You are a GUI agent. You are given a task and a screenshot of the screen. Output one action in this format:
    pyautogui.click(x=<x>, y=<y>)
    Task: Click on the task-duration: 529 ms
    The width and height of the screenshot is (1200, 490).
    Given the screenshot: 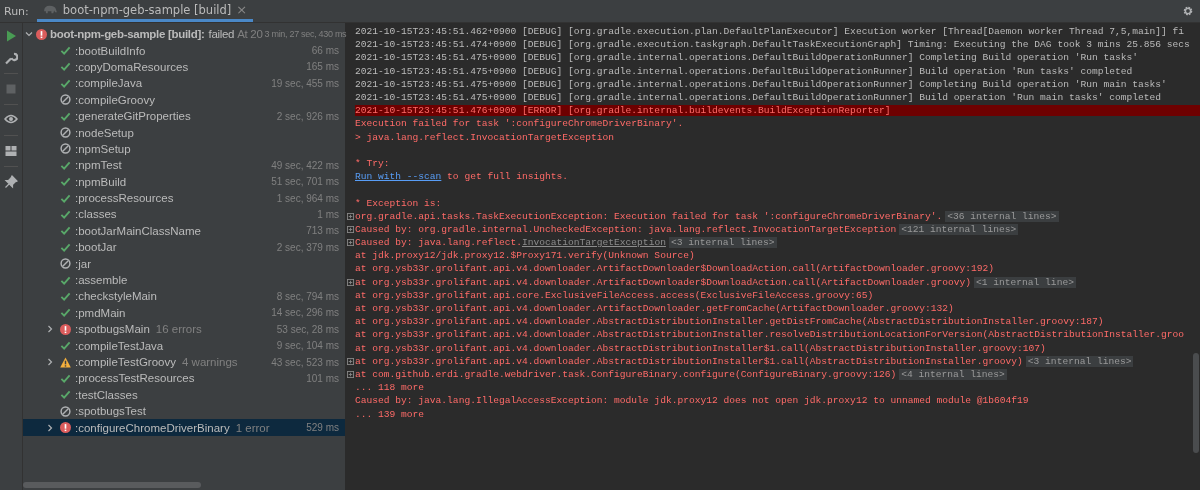 What is the action you would take?
    pyautogui.click(x=322, y=428)
    